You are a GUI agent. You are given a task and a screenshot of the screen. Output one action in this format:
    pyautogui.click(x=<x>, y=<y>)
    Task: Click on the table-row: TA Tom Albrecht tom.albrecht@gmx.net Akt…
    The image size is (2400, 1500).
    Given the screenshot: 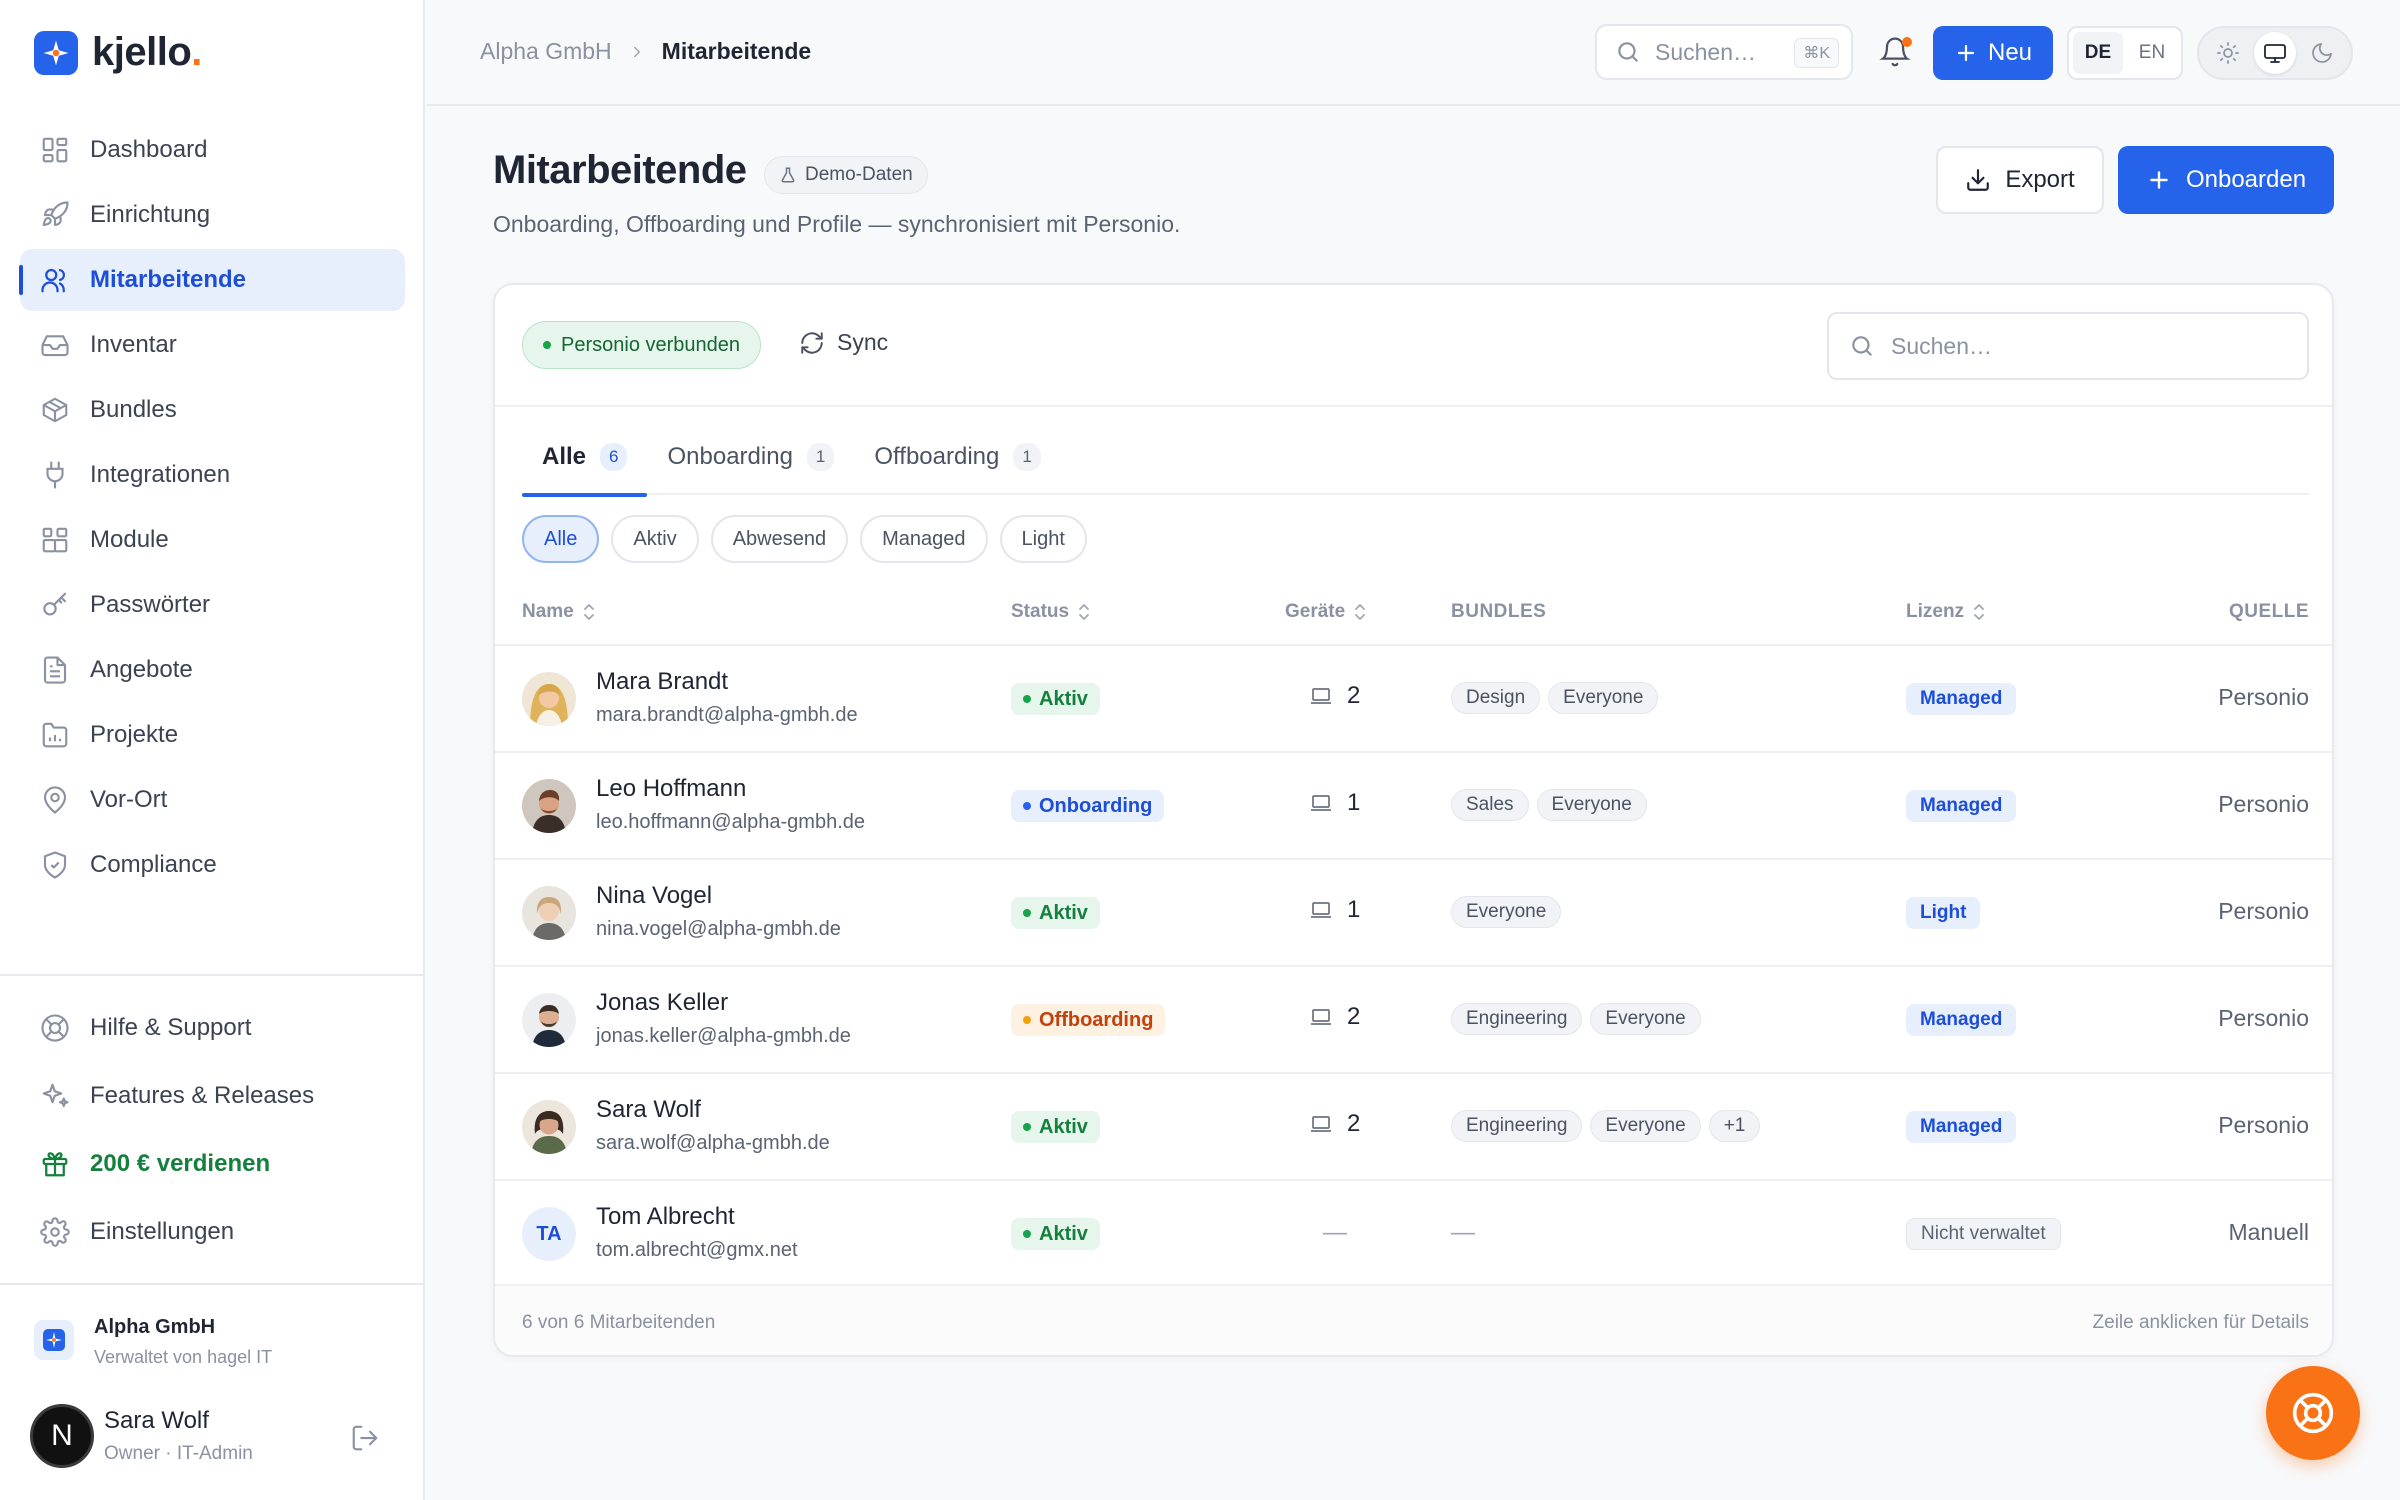 What is the action you would take?
    pyautogui.click(x=1413, y=1232)
    